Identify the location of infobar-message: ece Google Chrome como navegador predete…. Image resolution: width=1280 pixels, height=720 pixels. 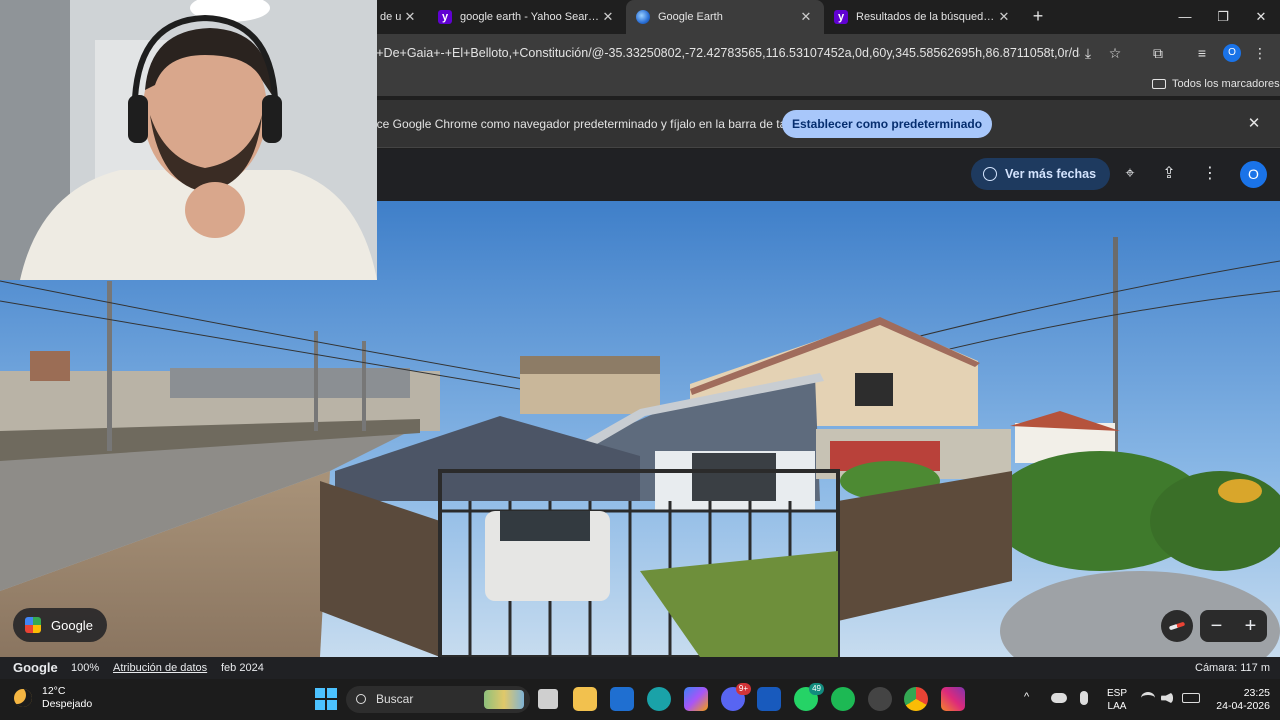
(590, 124).